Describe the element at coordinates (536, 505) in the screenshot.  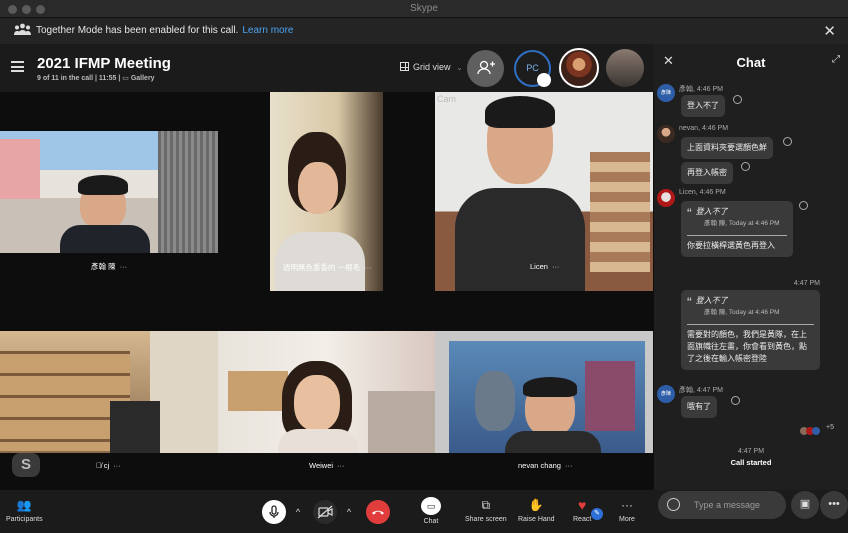
I see `hand-icon: ✋` at that location.